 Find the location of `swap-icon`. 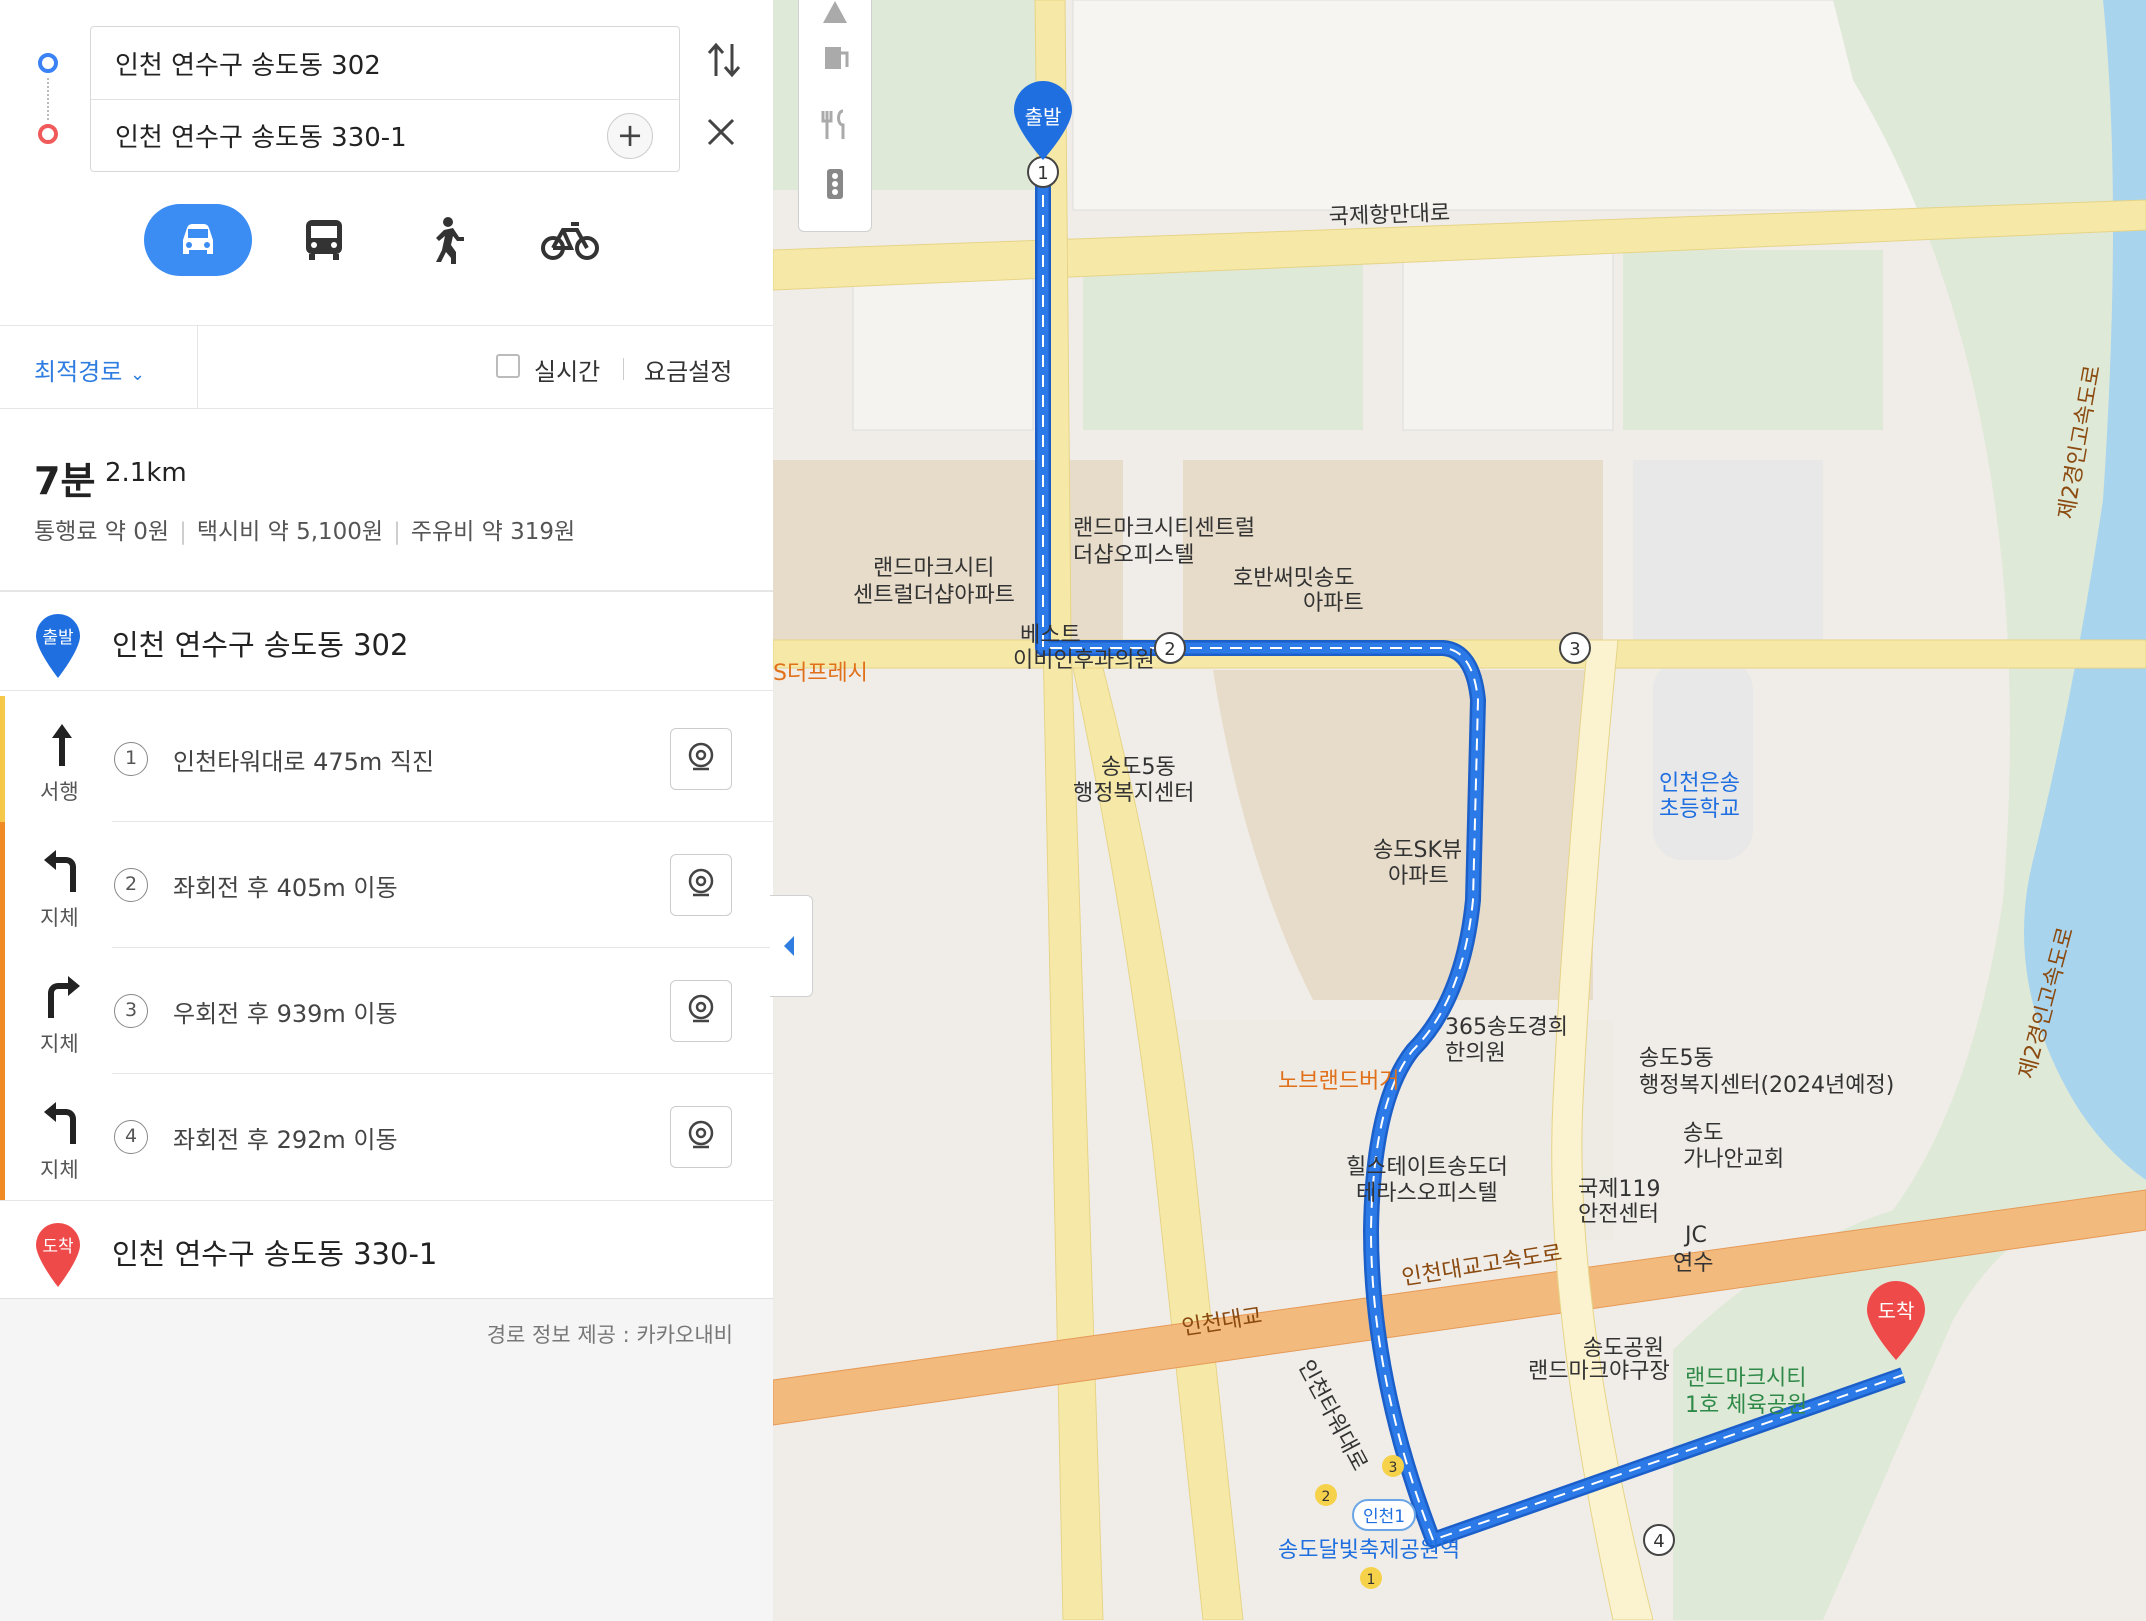

swap-icon is located at coordinates (724, 64).